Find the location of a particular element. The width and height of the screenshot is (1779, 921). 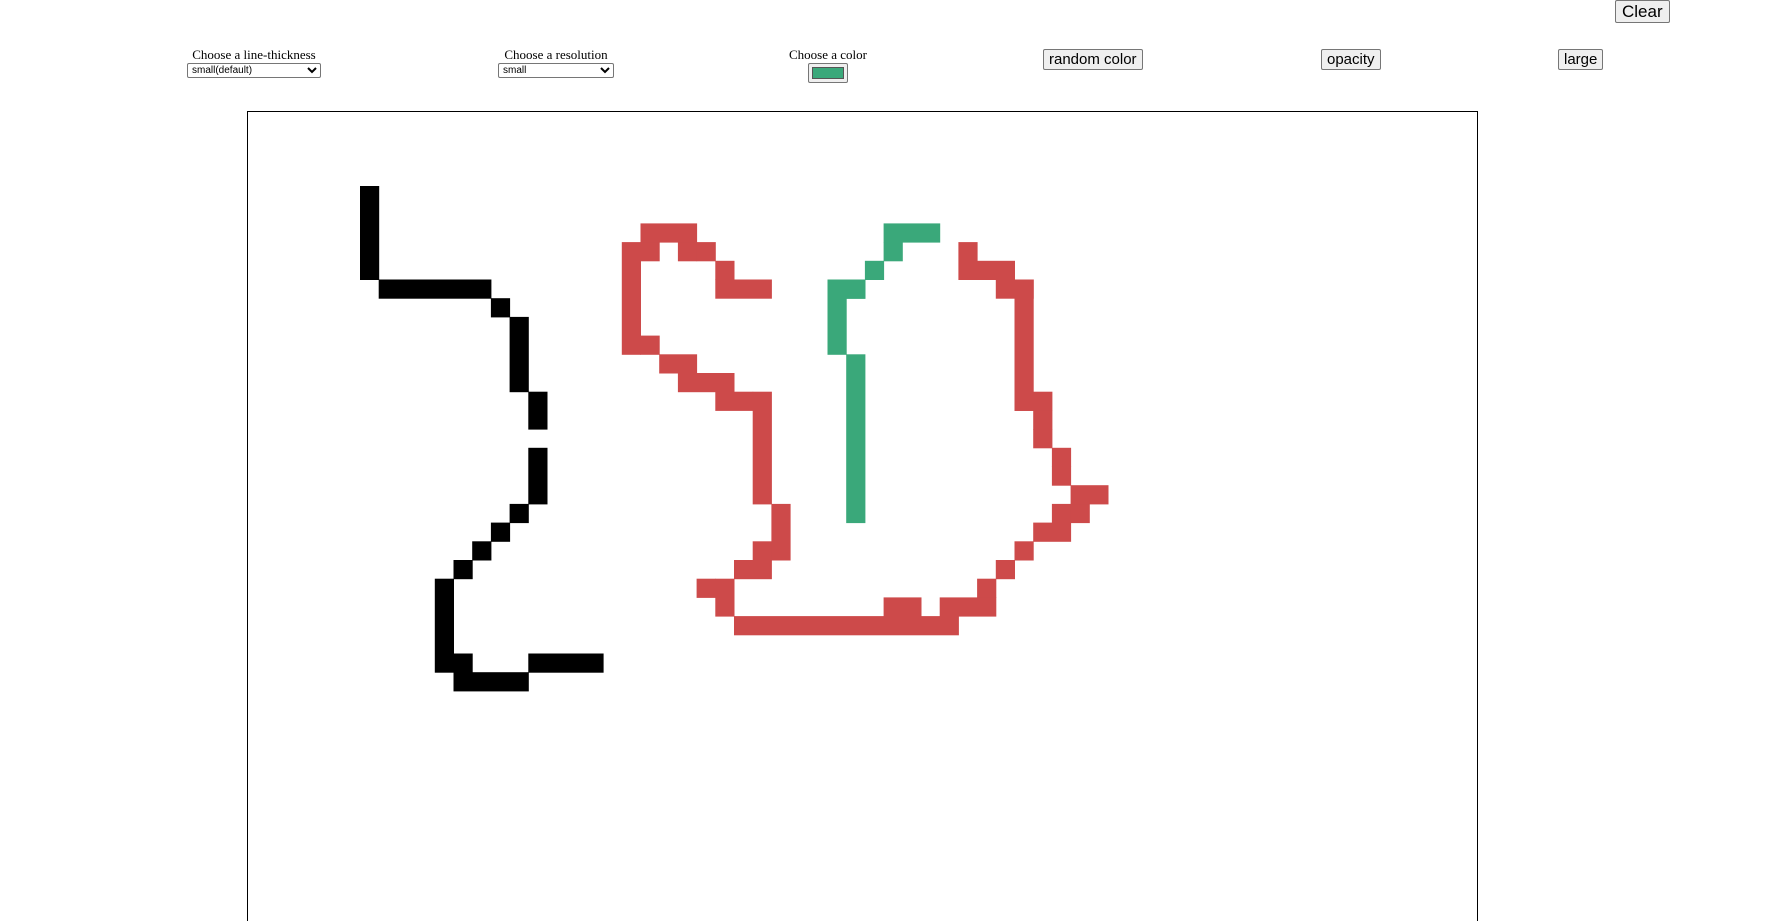

line-thickness-label: Choose a line-thickness is located at coordinates (254, 54).